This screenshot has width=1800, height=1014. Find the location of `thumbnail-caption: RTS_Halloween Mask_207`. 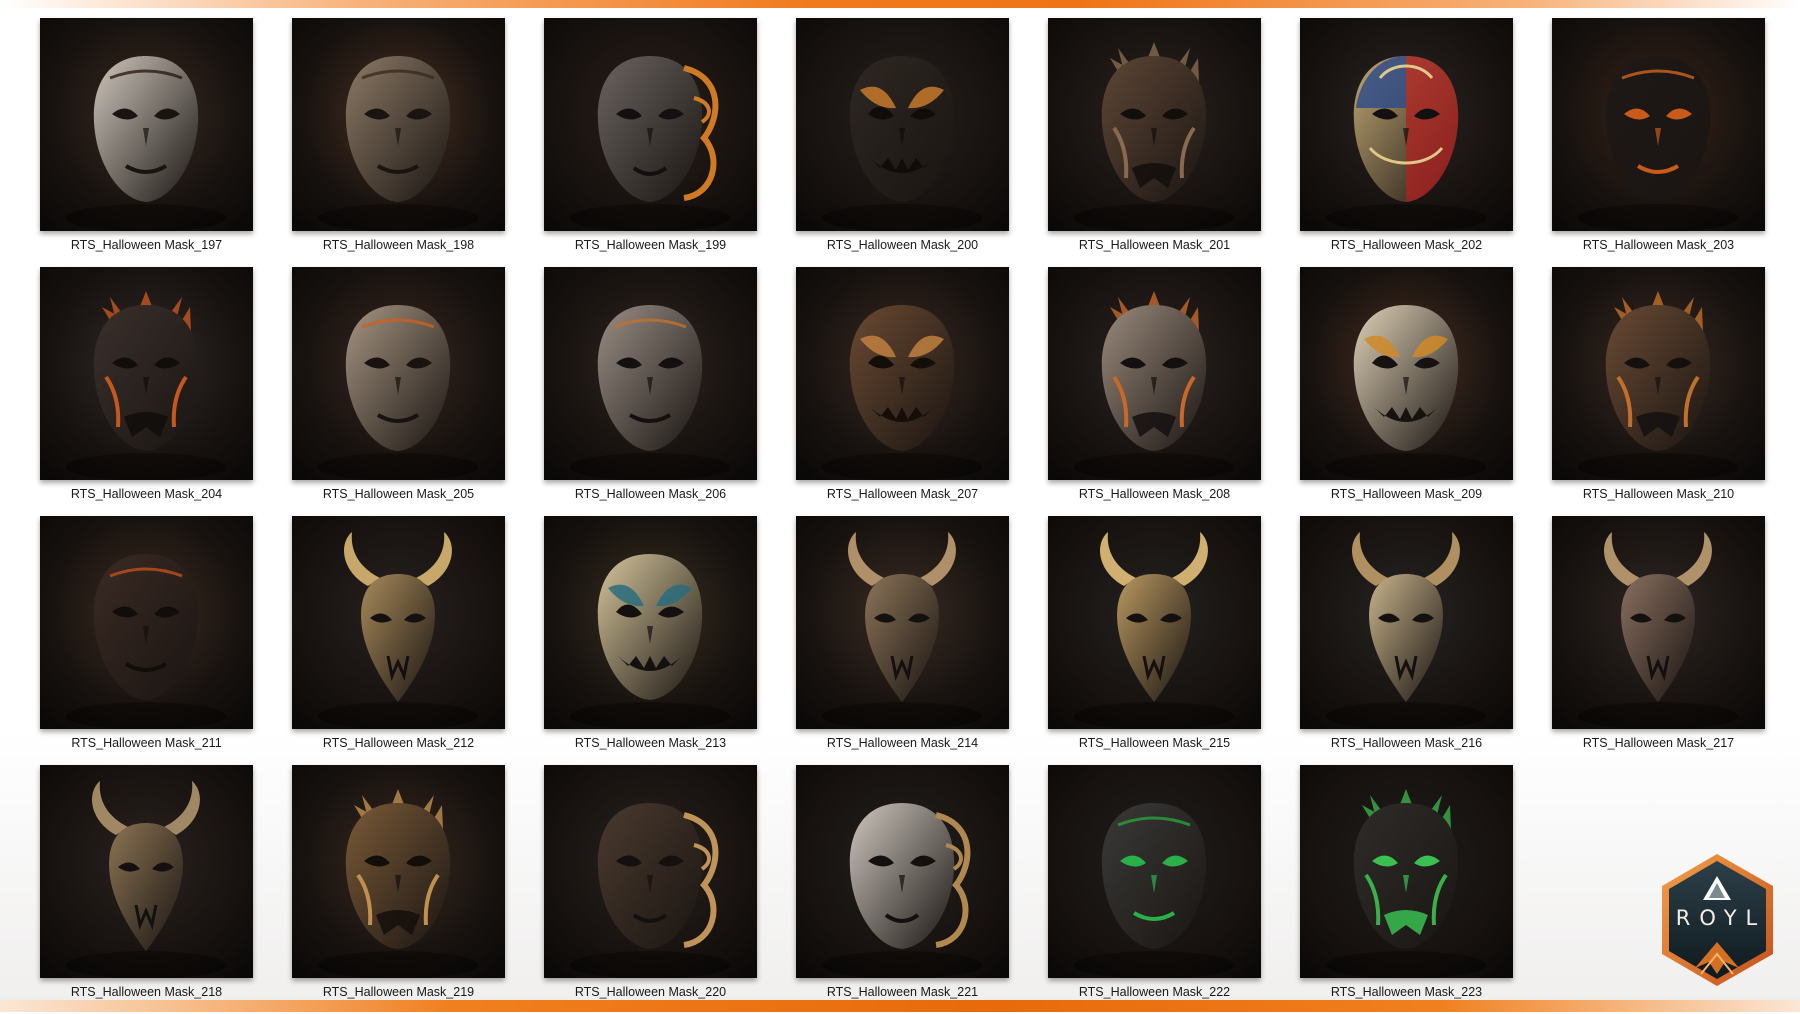

thumbnail-caption: RTS_Halloween Mask_207 is located at coordinates (902, 494).